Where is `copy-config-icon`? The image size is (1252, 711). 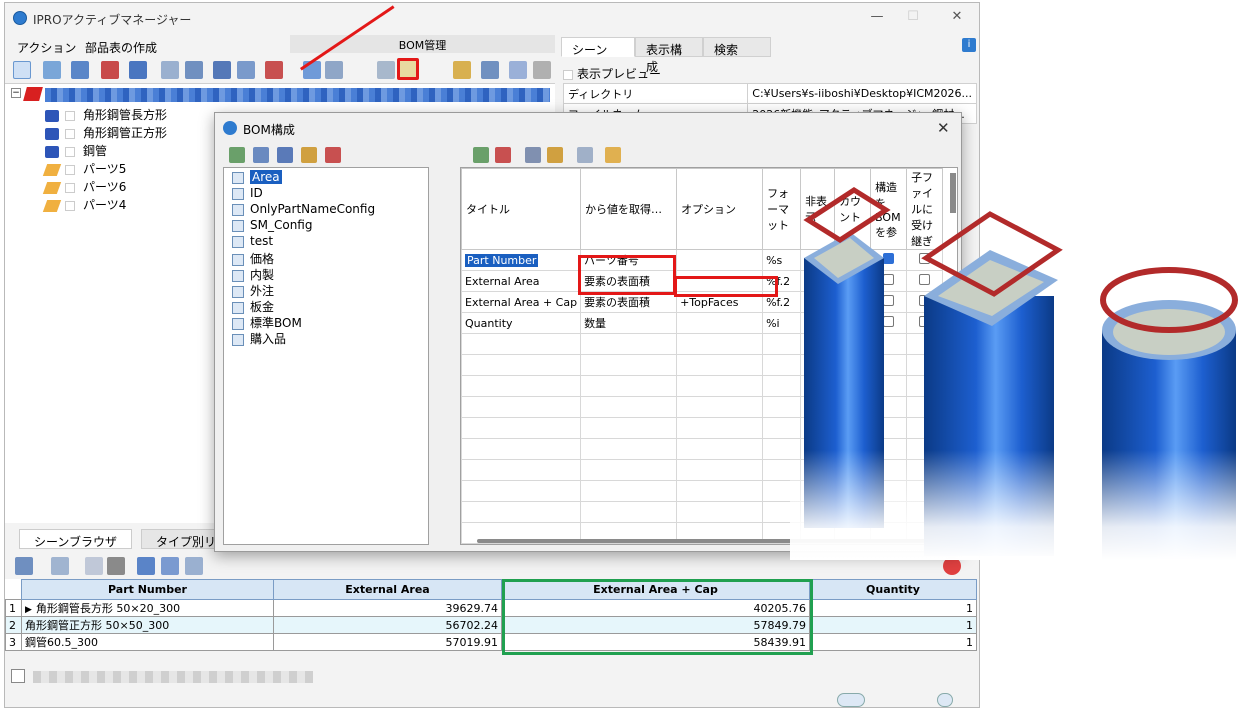
copy-config-icon is located at coordinates (261, 155).